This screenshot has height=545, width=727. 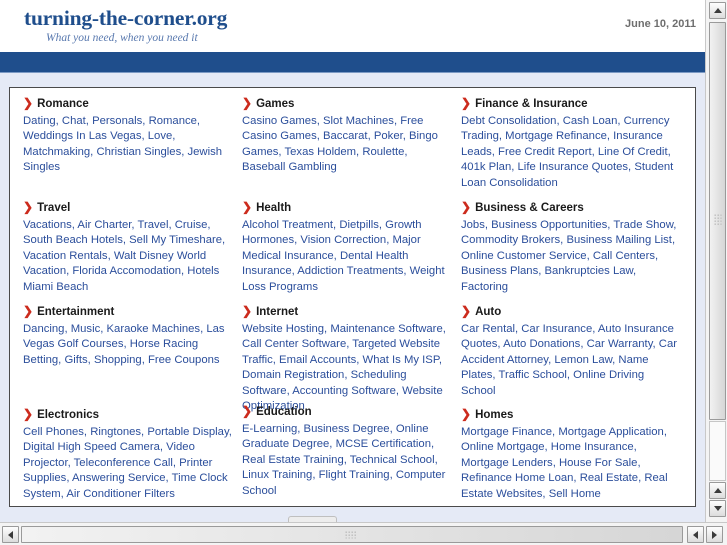 I want to click on category-heading-label: Health, so click(x=274, y=208).